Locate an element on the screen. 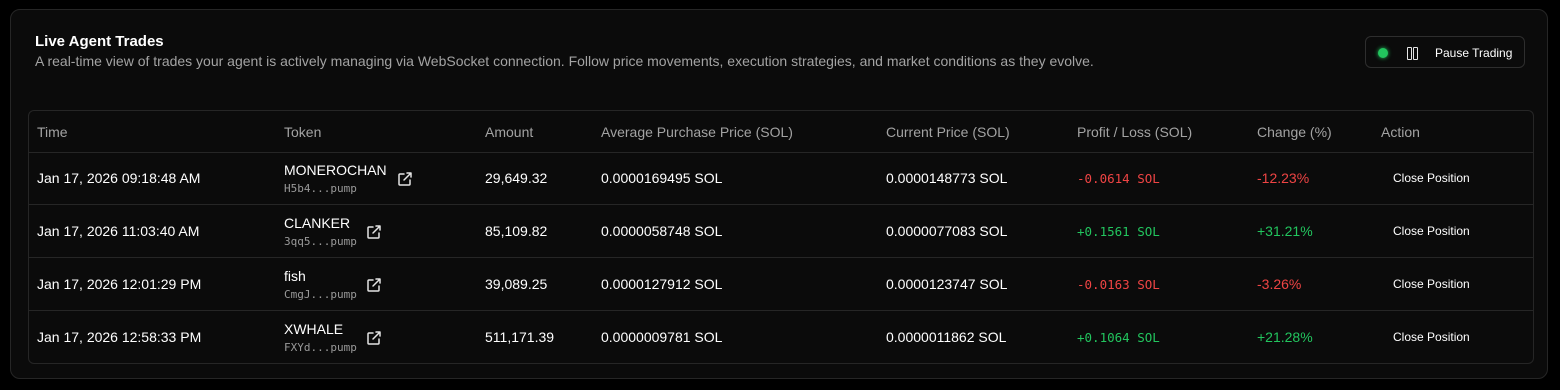 The image size is (1560, 390). token-name: XWHALE is located at coordinates (314, 329).